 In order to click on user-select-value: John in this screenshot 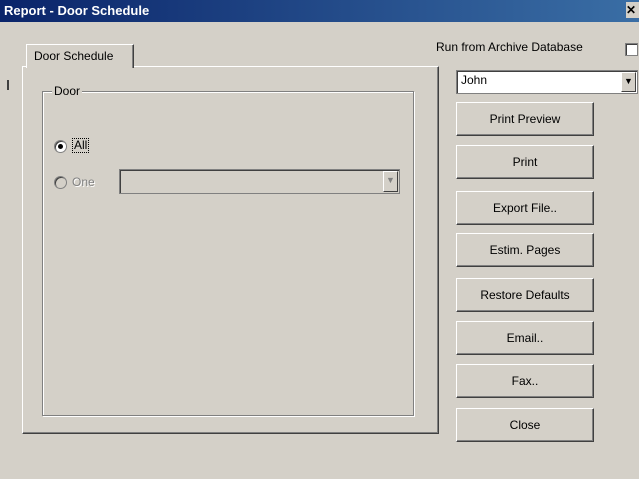, I will do `click(474, 80)`.